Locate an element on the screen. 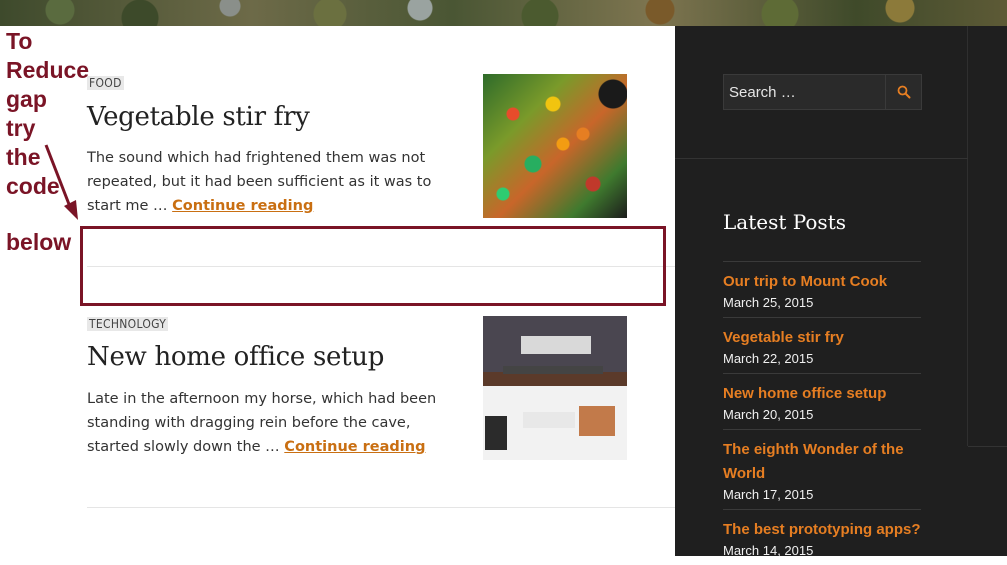 The image size is (1007, 565). search-form is located at coordinates (822, 92).